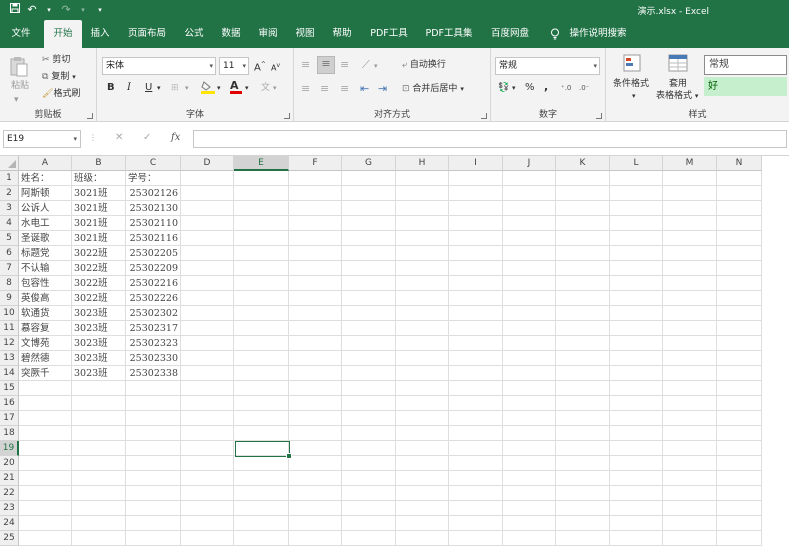 The image size is (789, 546). Describe the element at coordinates (636, 253) in the screenshot. I see `cell-l6` at that location.